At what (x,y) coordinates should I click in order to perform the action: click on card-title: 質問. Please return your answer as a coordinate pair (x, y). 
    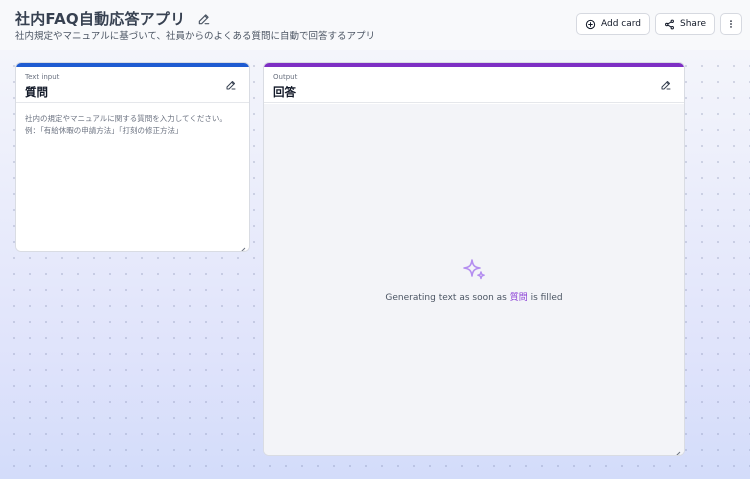
    Looking at the image, I should click on (36, 92).